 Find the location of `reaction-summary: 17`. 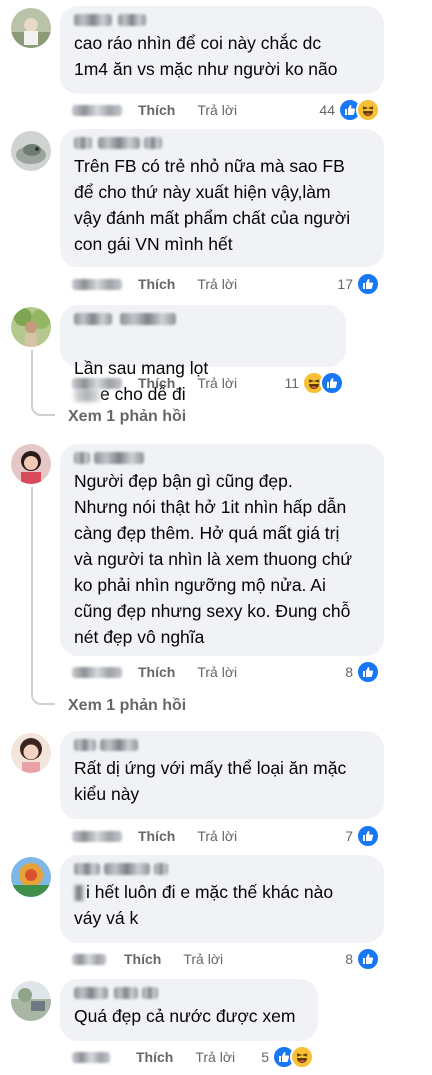

reaction-summary: 17 is located at coordinates (358, 284).